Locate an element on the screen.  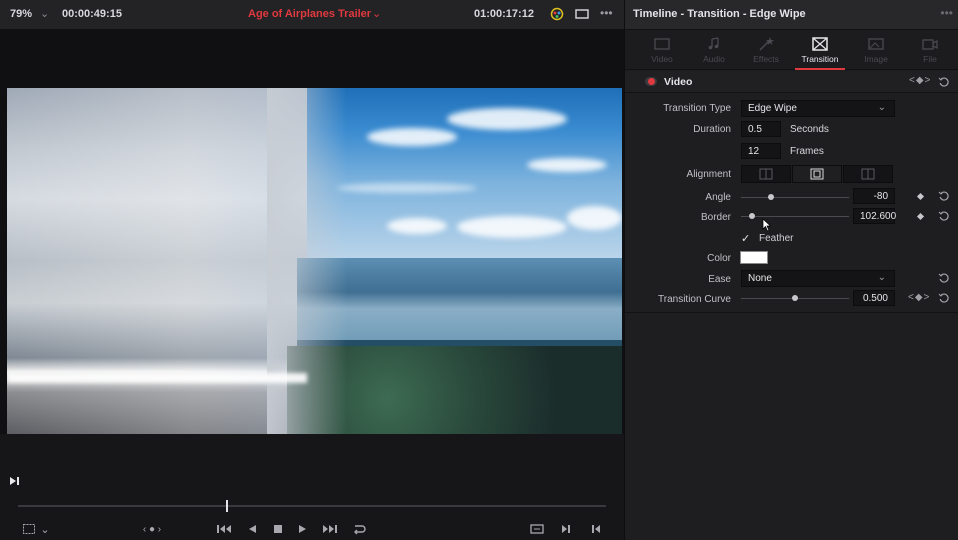
safe-area-chevron-down-icon: ⌄ is located at coordinates (45, 529).